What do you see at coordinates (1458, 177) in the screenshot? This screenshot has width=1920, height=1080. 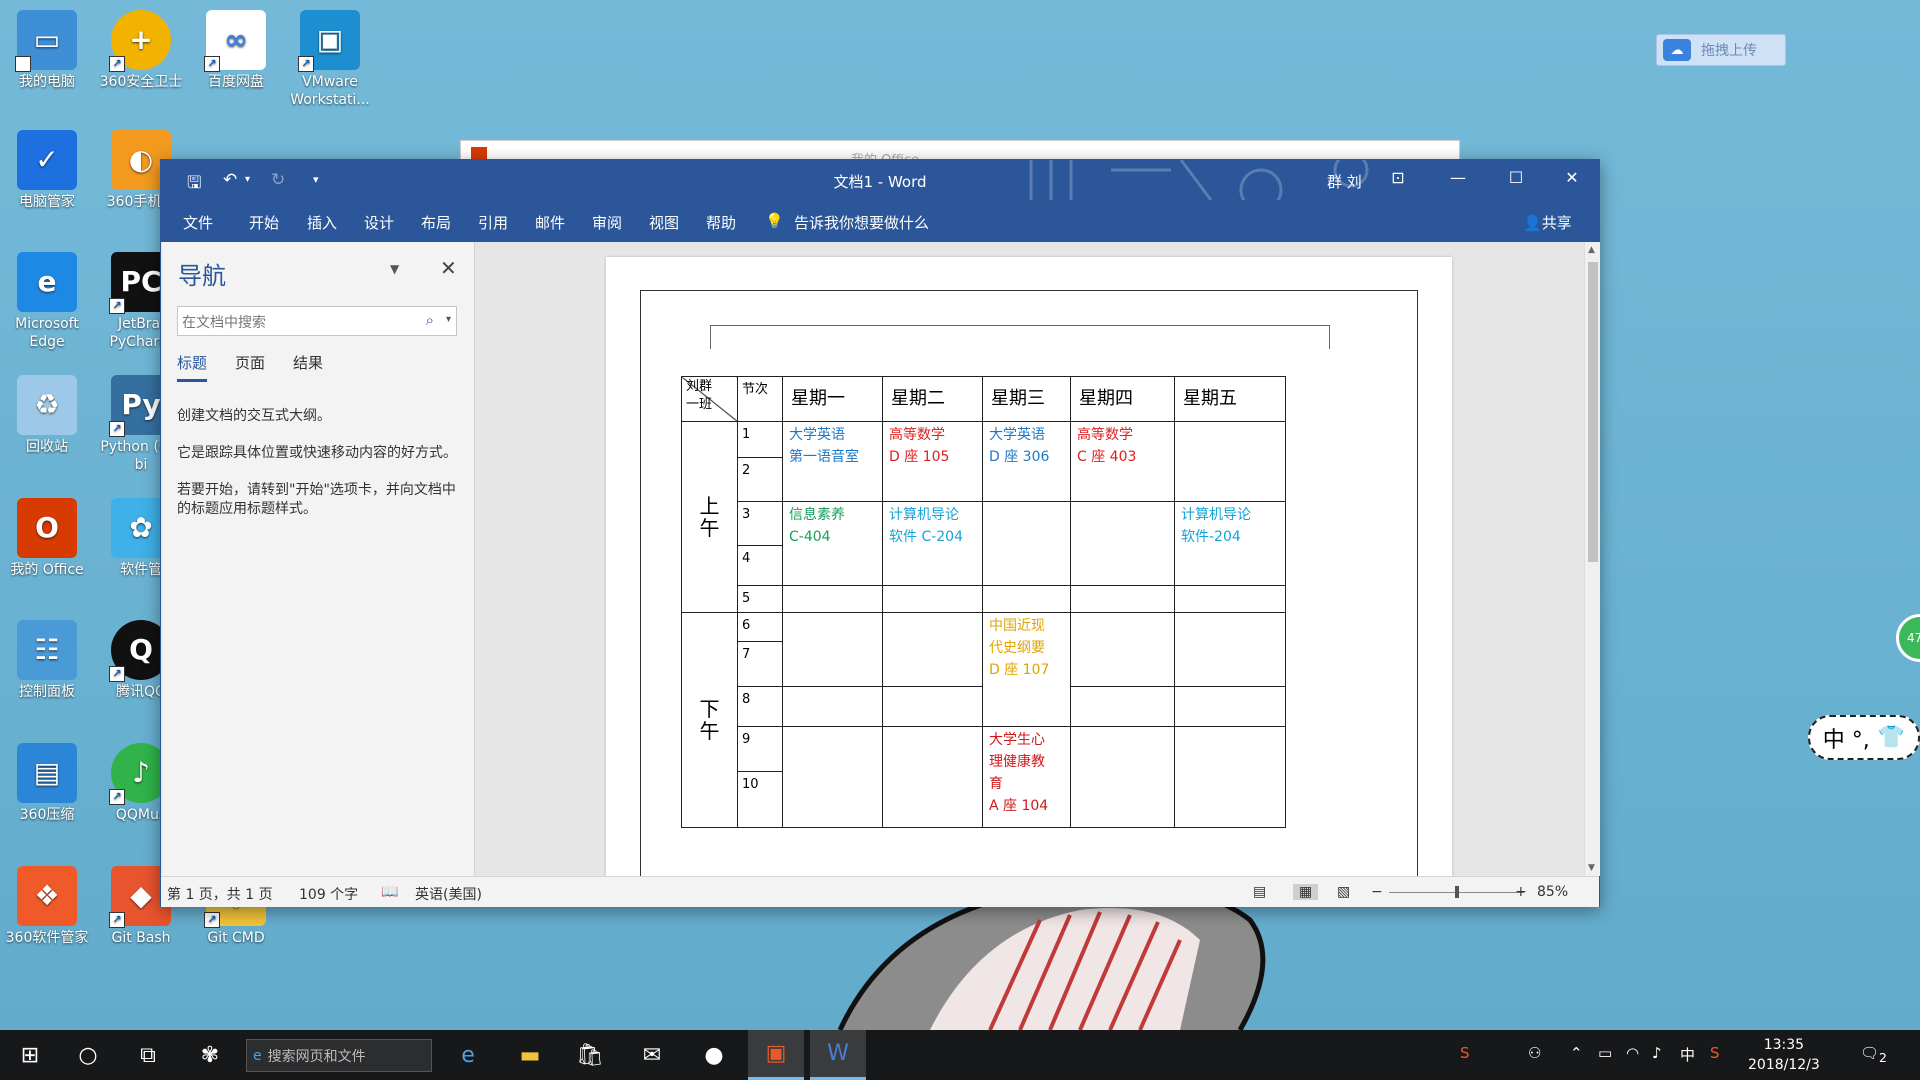 I see `minimize-button: —` at bounding box center [1458, 177].